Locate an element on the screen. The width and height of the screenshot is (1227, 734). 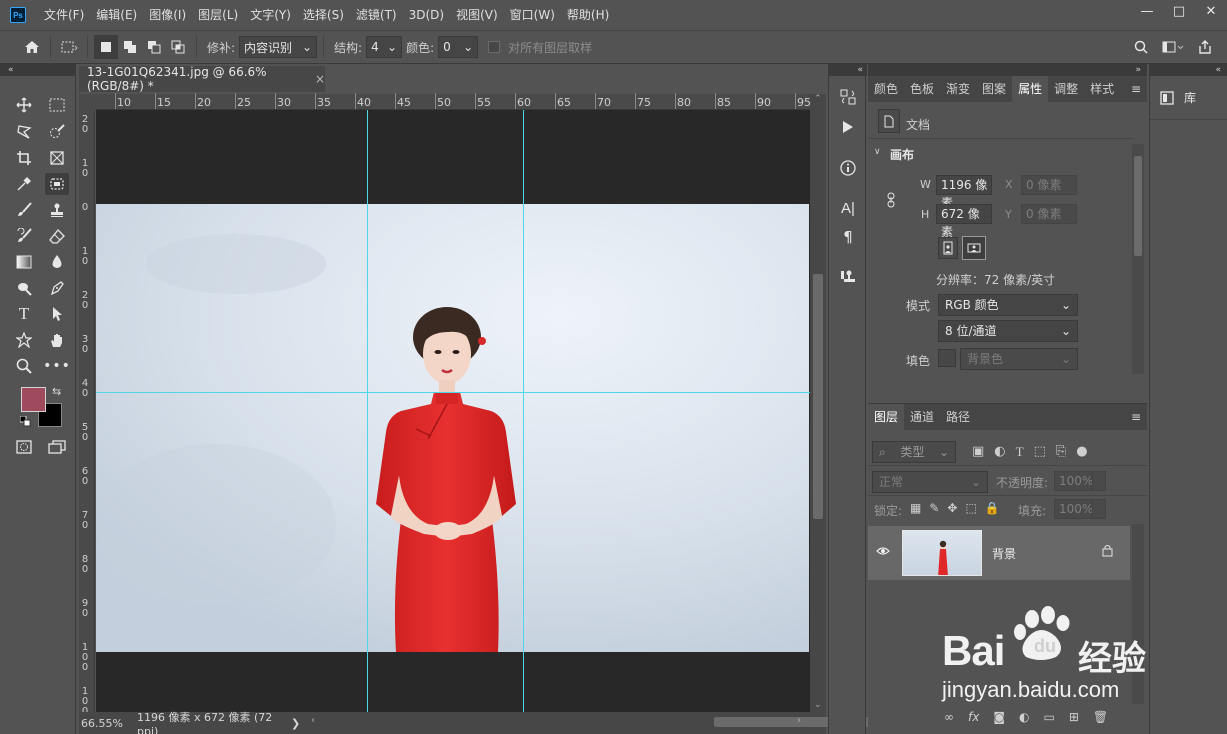
status-menu-arrow: ❯ is located at coordinates (301, 723).